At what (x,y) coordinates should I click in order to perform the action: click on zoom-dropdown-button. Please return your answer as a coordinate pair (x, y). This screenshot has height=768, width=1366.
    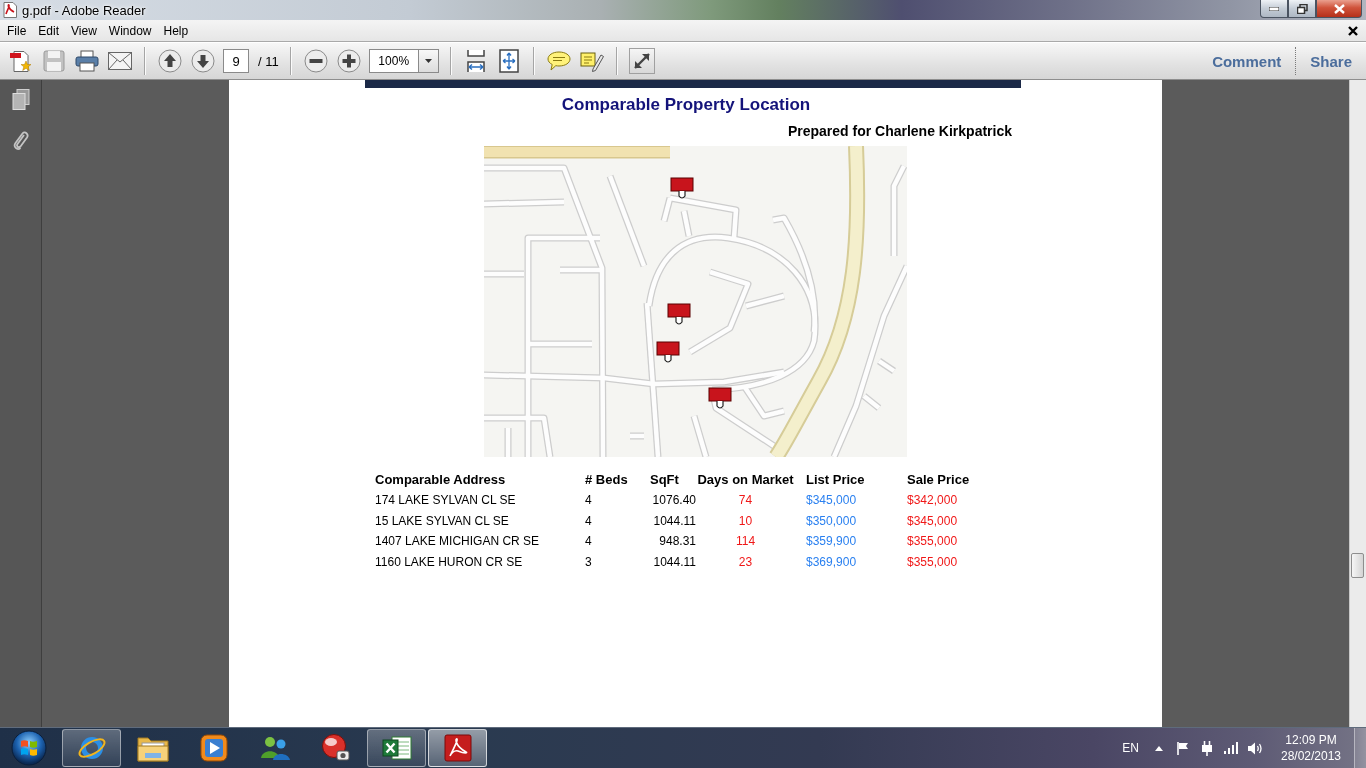
    Looking at the image, I should click on (428, 61).